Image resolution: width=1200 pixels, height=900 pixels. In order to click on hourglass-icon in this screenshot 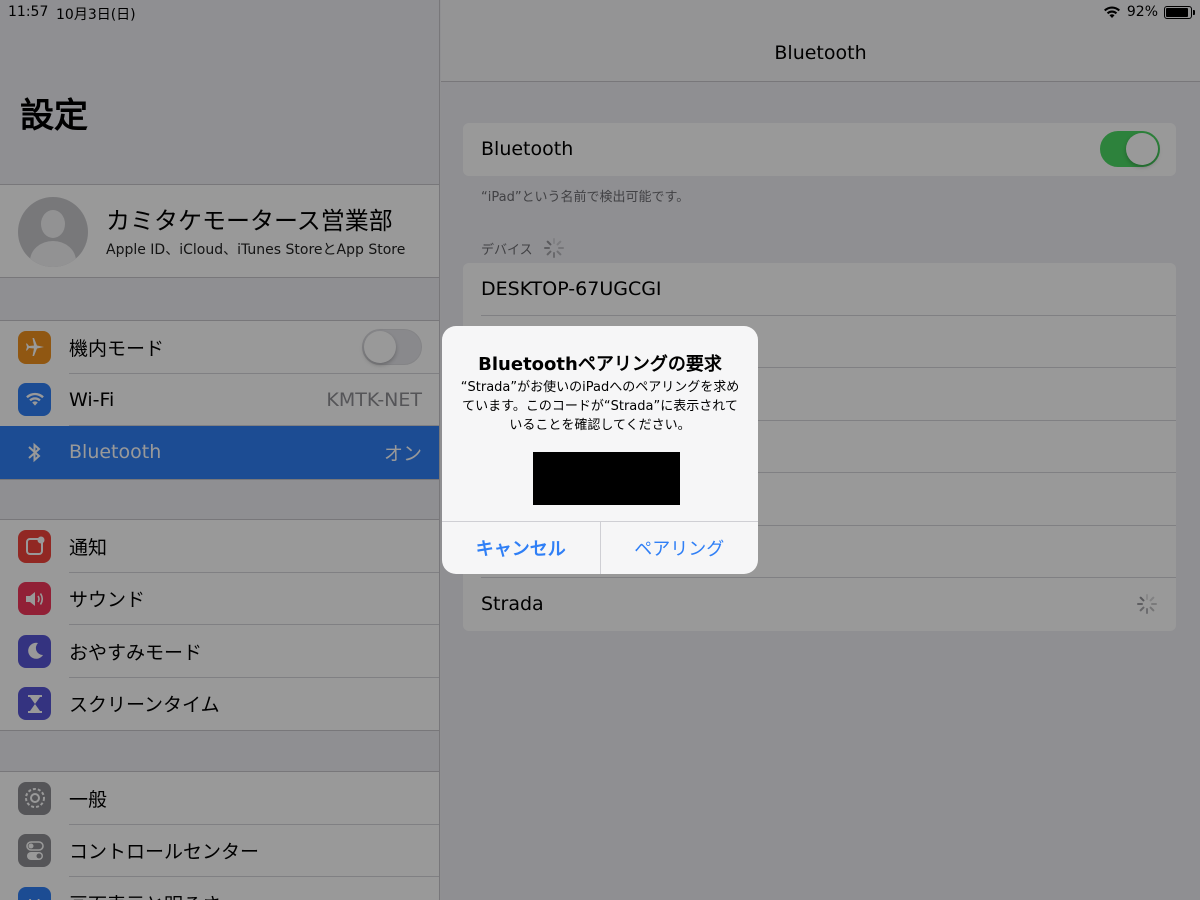, I will do `click(34, 704)`.